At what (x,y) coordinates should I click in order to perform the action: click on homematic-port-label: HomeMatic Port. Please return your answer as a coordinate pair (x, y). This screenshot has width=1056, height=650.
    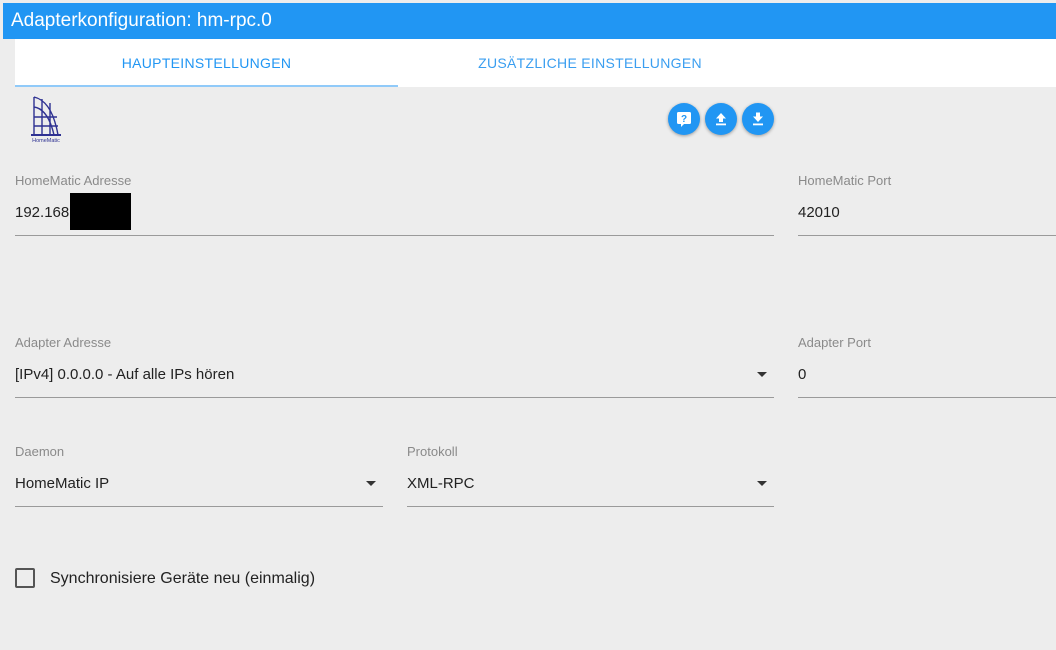
    Looking at the image, I should click on (845, 180).